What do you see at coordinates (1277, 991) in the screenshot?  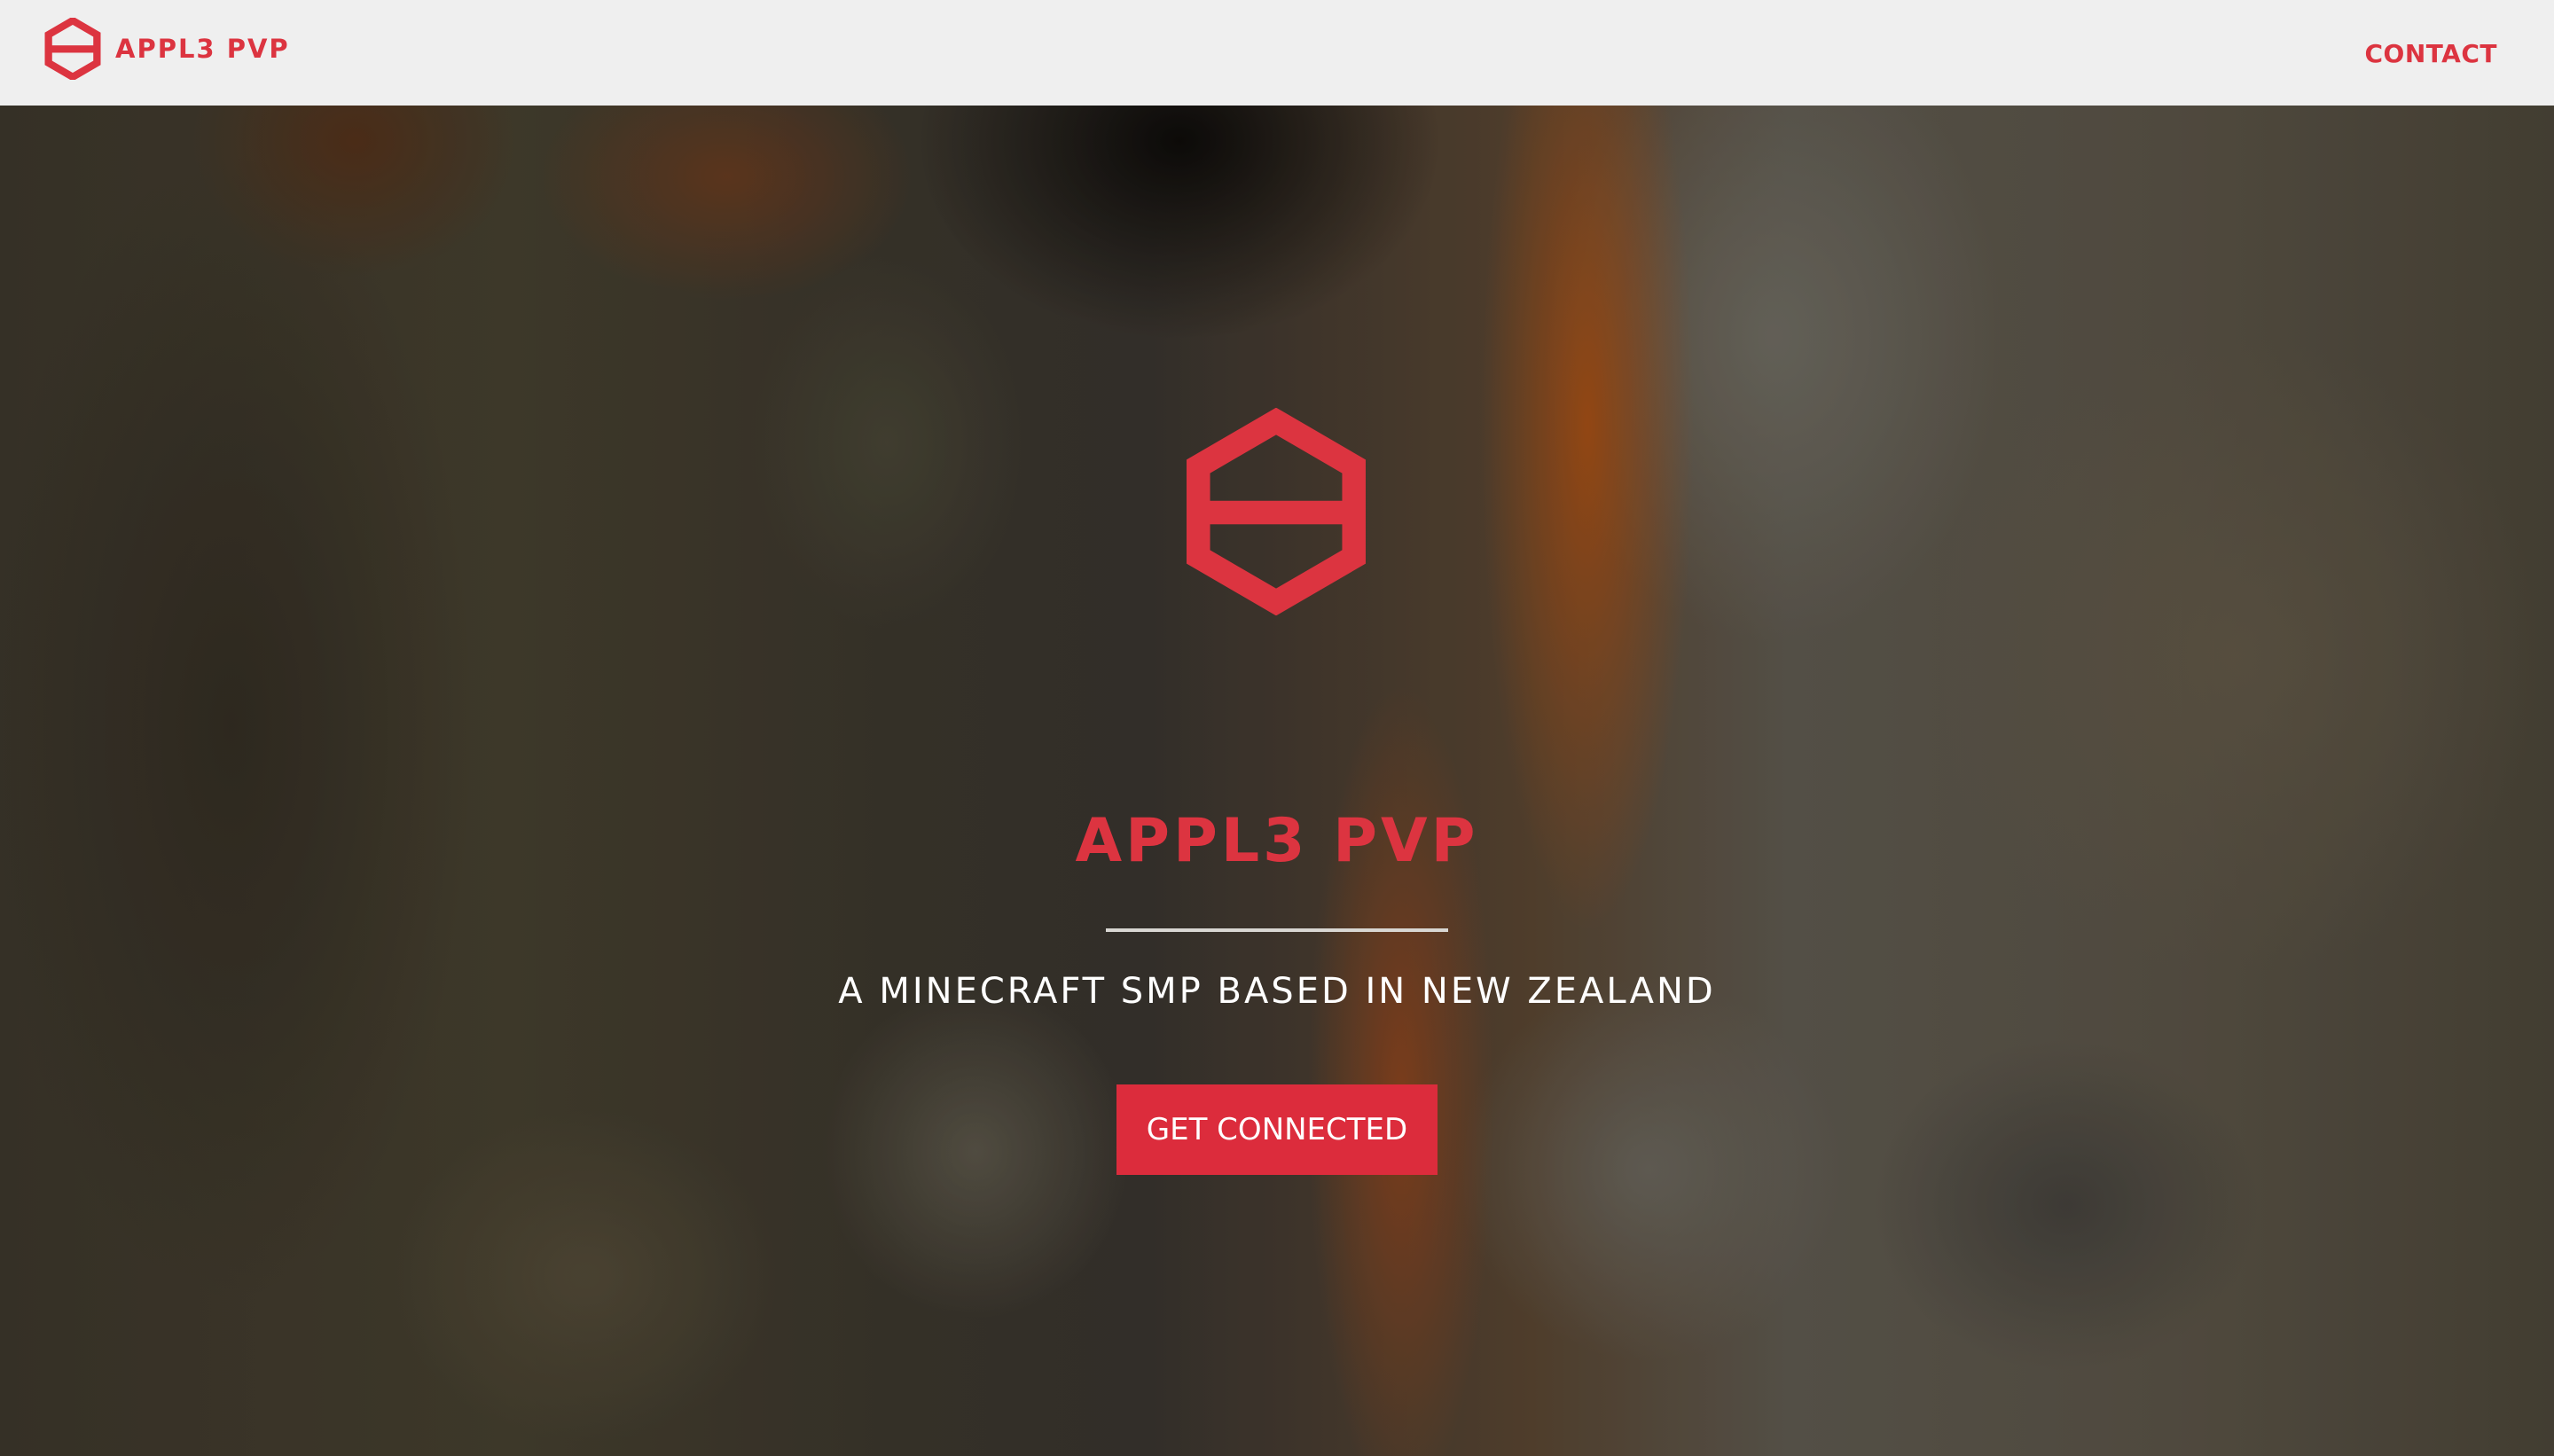 I see `hero-subtitle: A MINECRAFT SMP BASED IN NEW ZEALAND` at bounding box center [1277, 991].